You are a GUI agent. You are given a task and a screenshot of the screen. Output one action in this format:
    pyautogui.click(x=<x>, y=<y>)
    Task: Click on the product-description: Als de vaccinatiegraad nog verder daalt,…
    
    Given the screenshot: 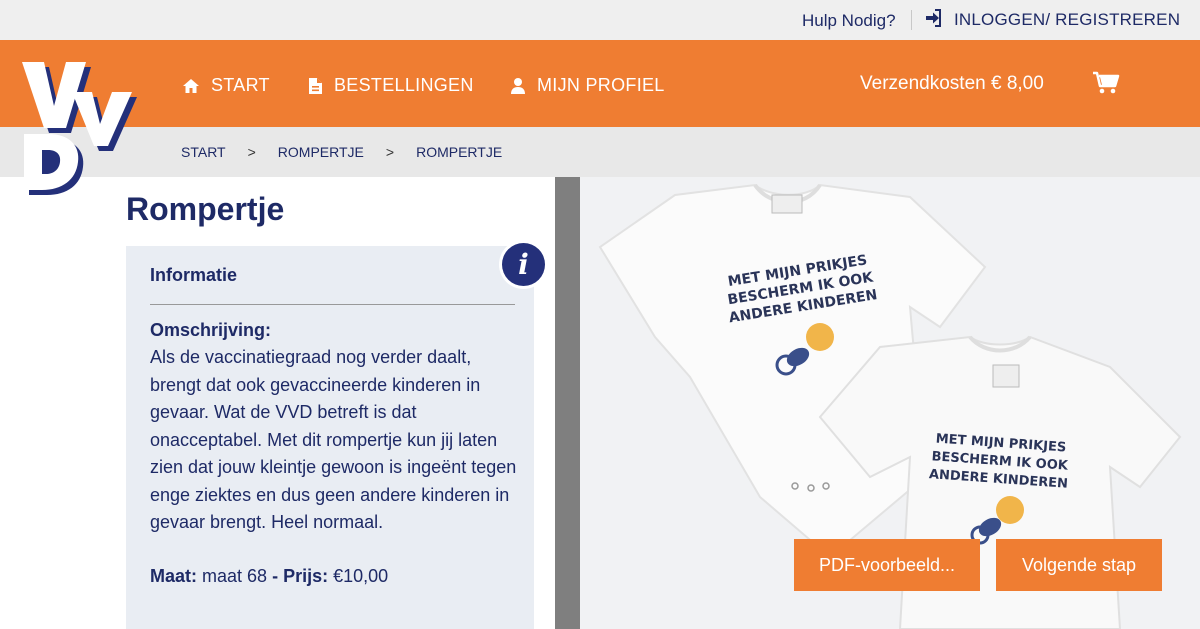 What is the action you would take?
    pyautogui.click(x=333, y=439)
    